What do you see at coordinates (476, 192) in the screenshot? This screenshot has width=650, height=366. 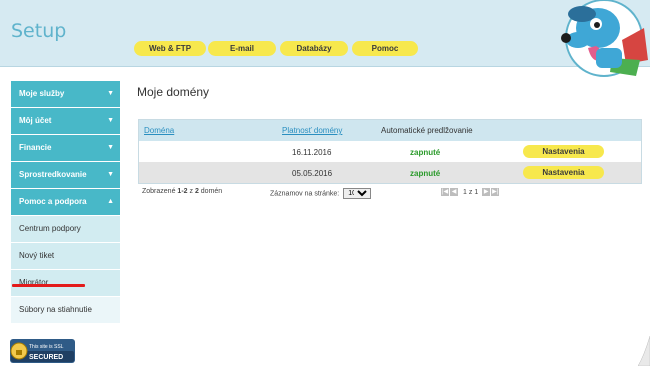 I see `total-pages: 1` at bounding box center [476, 192].